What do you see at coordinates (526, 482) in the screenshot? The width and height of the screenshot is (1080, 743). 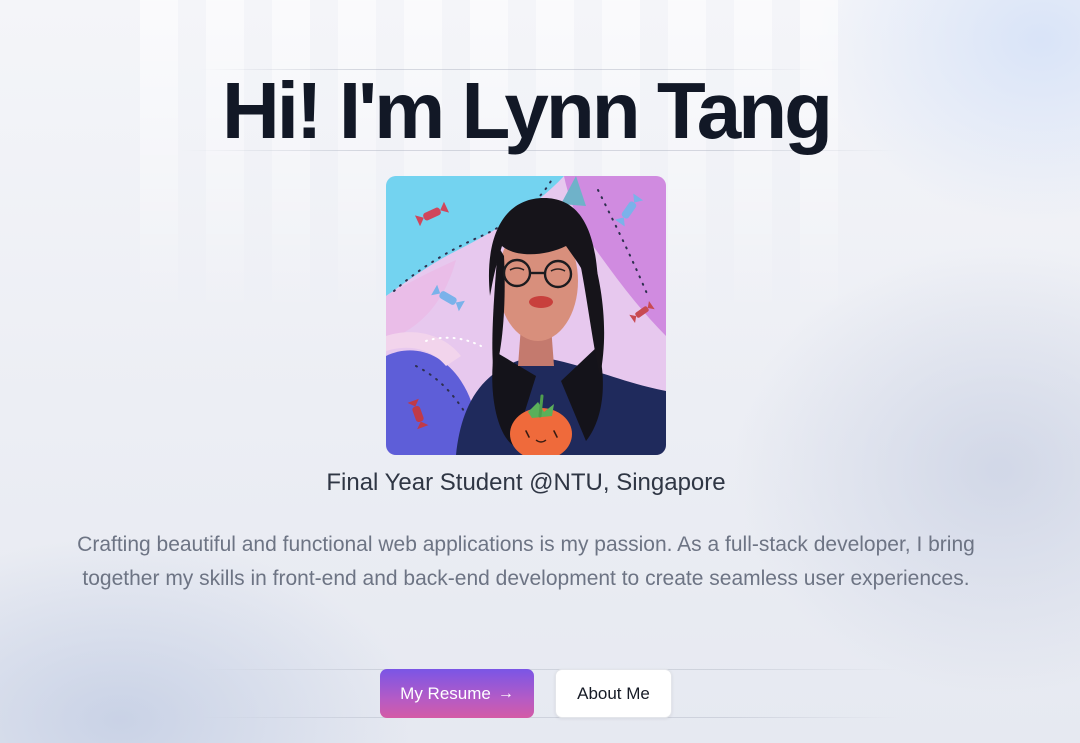 I see `hero-subtitle: Final Year Student @NTU, Singapore` at bounding box center [526, 482].